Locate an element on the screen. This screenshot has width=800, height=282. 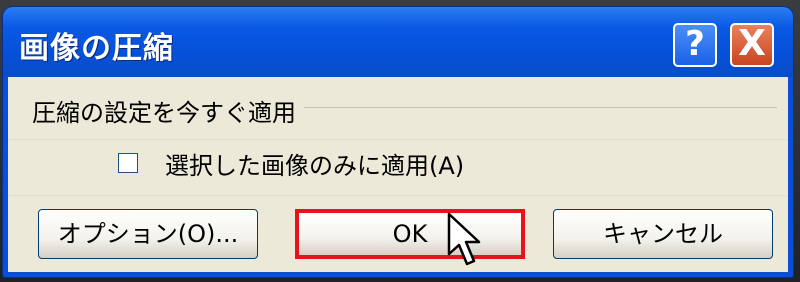
selected-pictures-only-checkbox is located at coordinates (128, 163).